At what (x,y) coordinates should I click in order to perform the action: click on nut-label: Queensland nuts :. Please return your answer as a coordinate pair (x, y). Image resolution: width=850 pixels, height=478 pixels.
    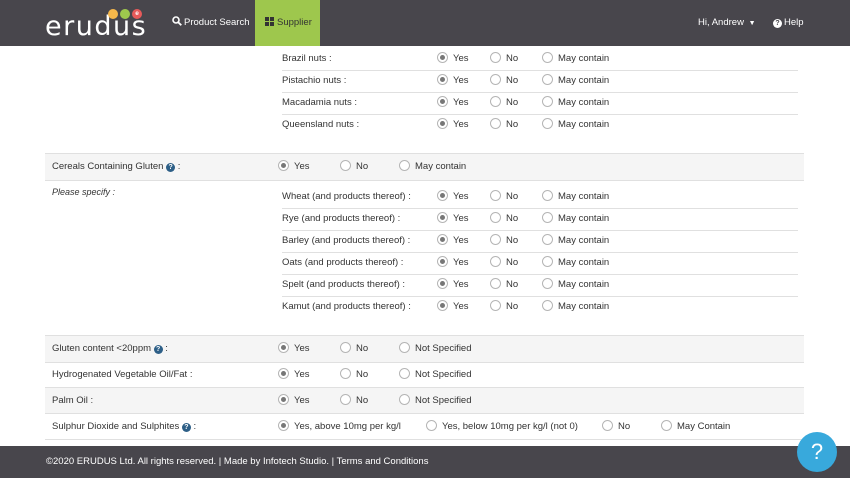
    Looking at the image, I should click on (321, 124).